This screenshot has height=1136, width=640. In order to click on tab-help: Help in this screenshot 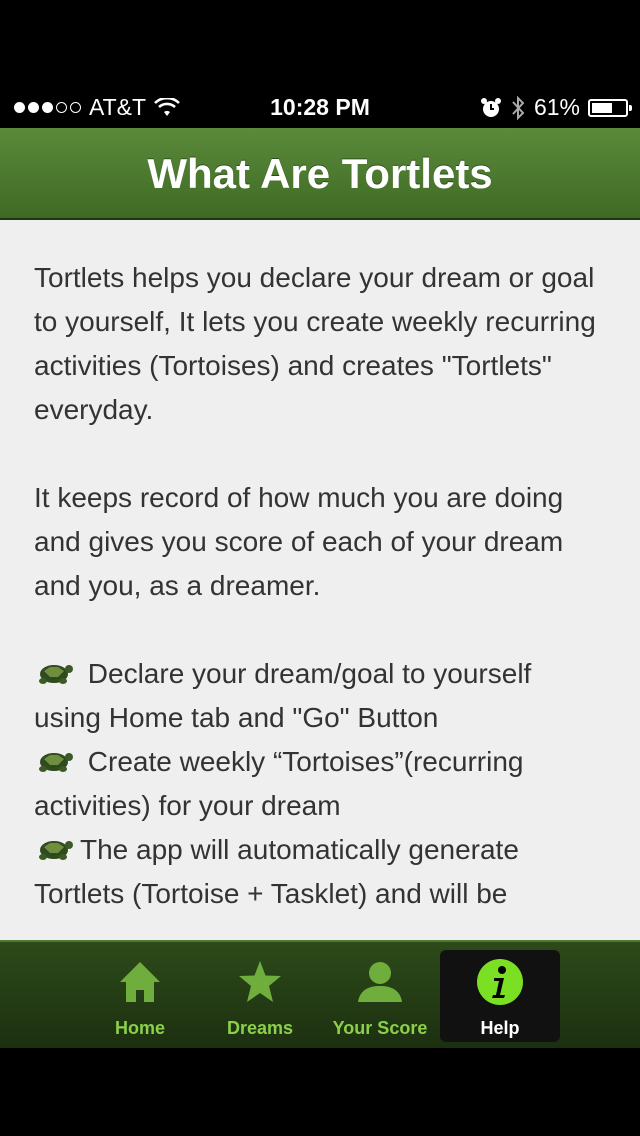, I will do `click(500, 996)`.